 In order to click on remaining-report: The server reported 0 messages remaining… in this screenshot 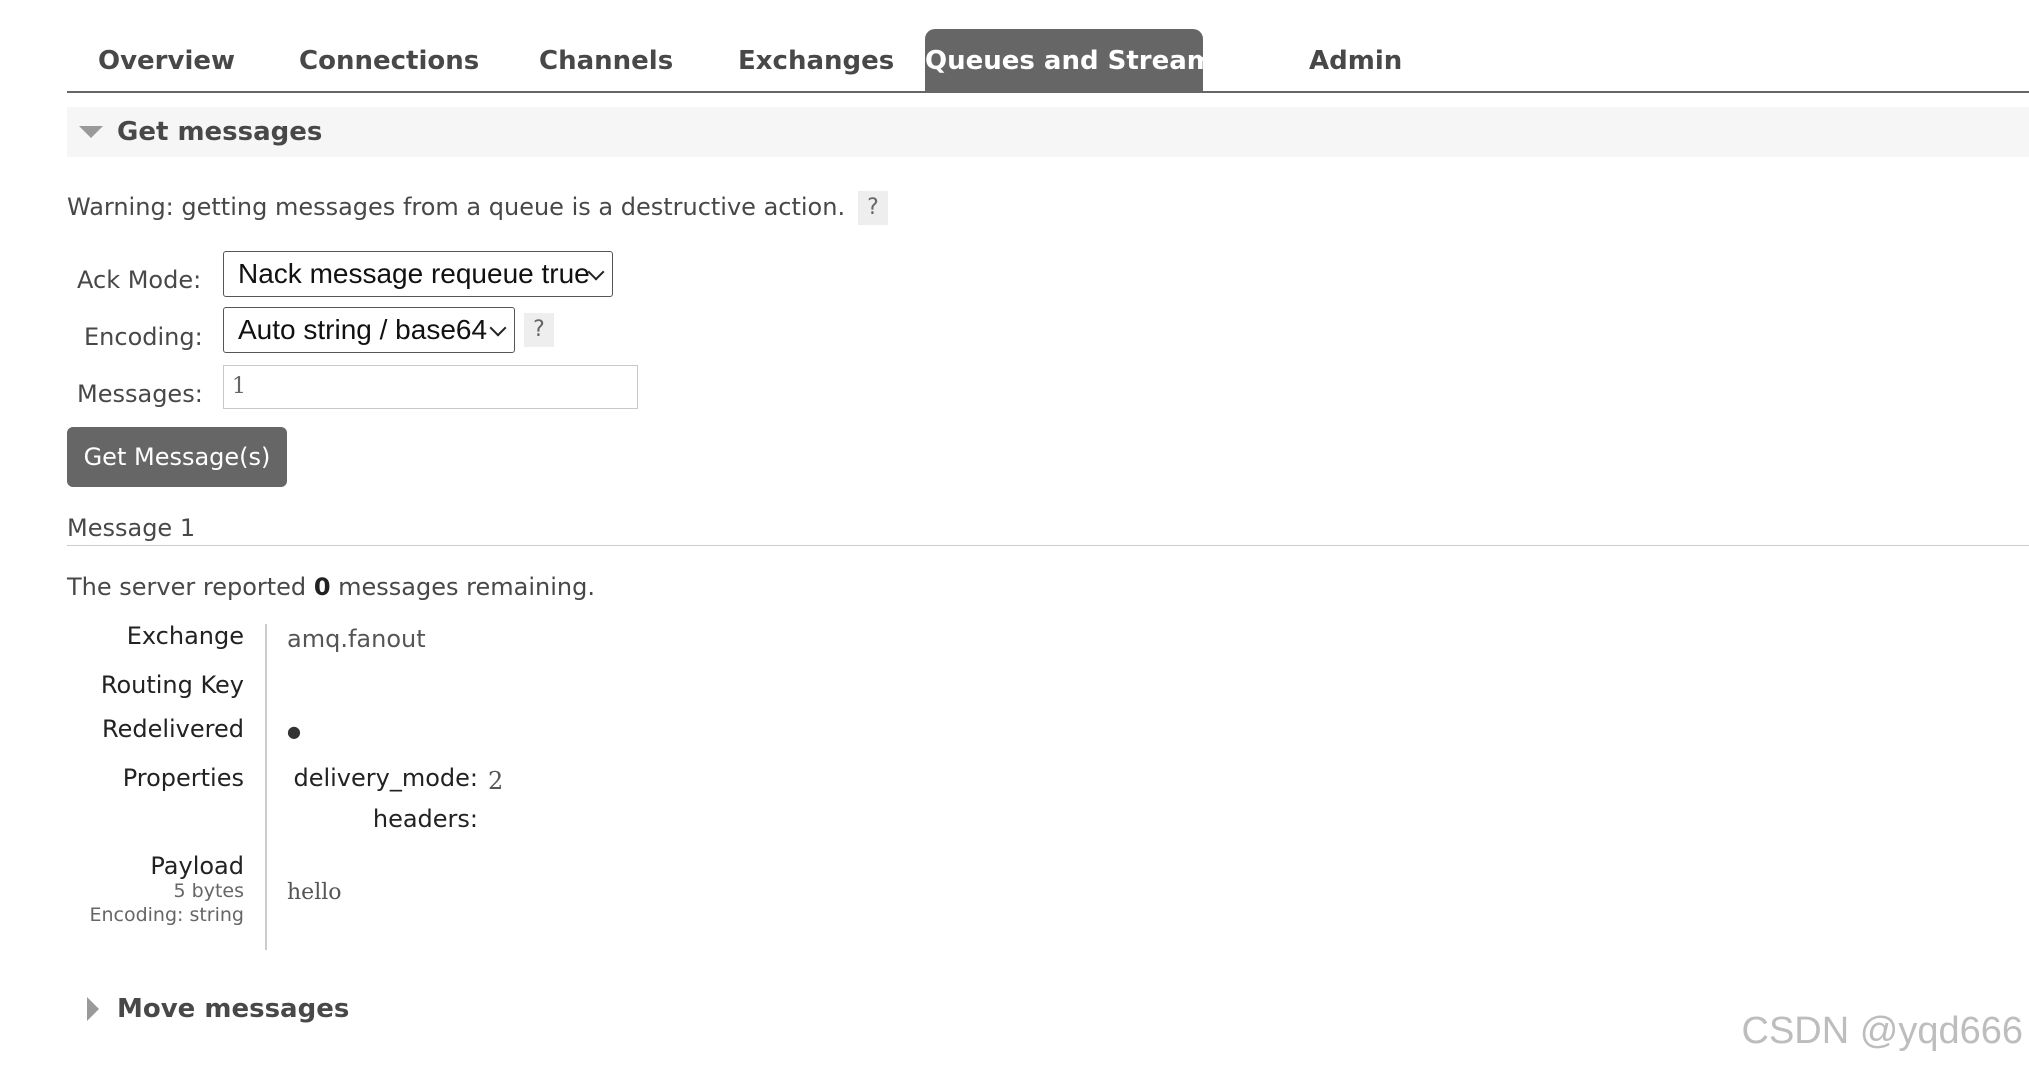, I will do `click(331, 587)`.